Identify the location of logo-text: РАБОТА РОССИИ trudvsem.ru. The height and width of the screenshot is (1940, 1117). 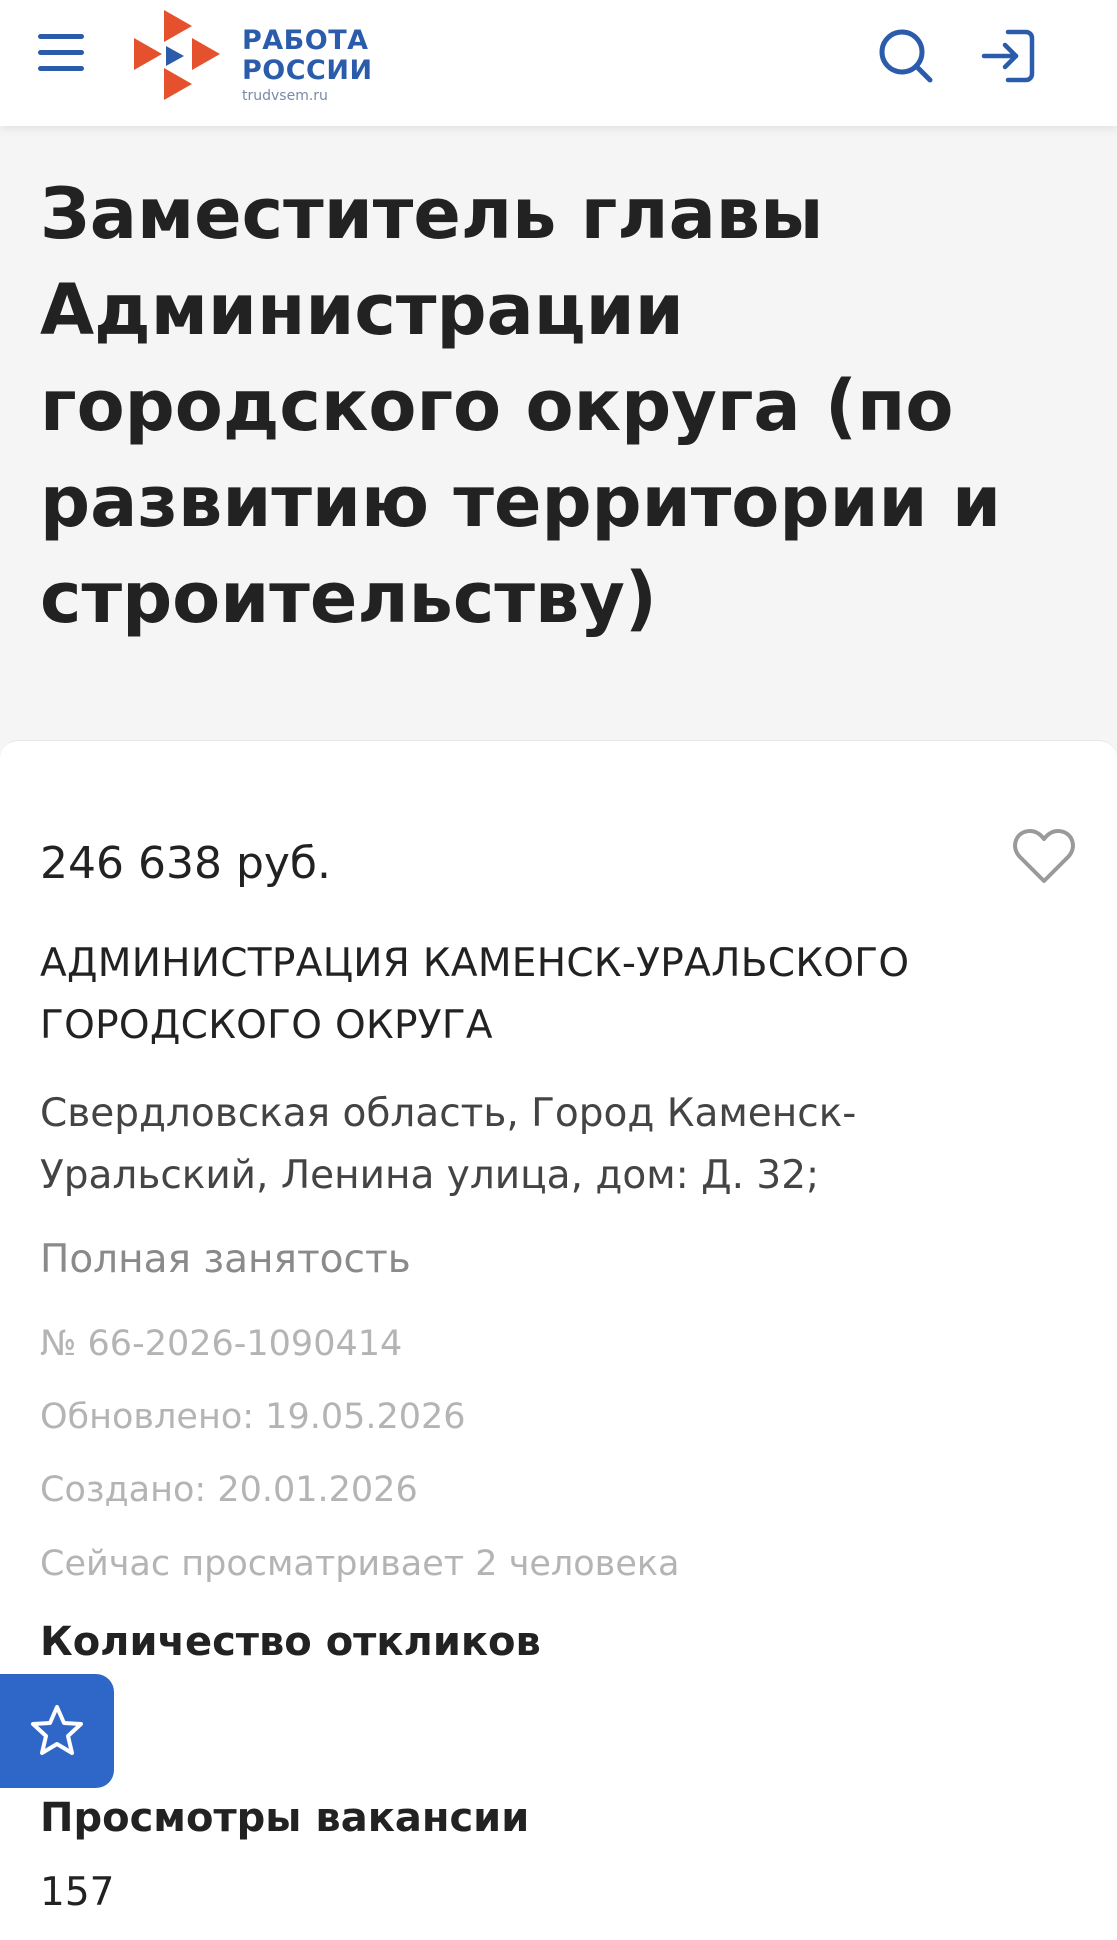
(307, 65).